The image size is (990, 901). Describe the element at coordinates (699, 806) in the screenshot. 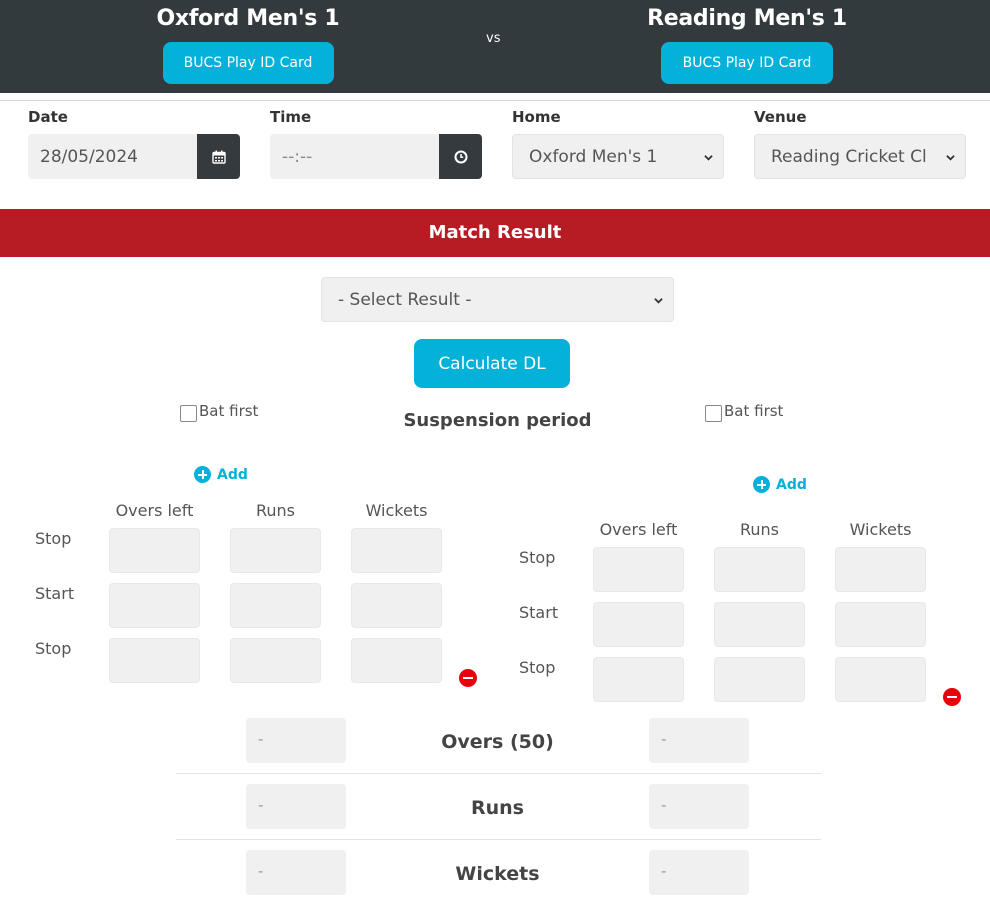

I see `away-runs-input: -` at that location.